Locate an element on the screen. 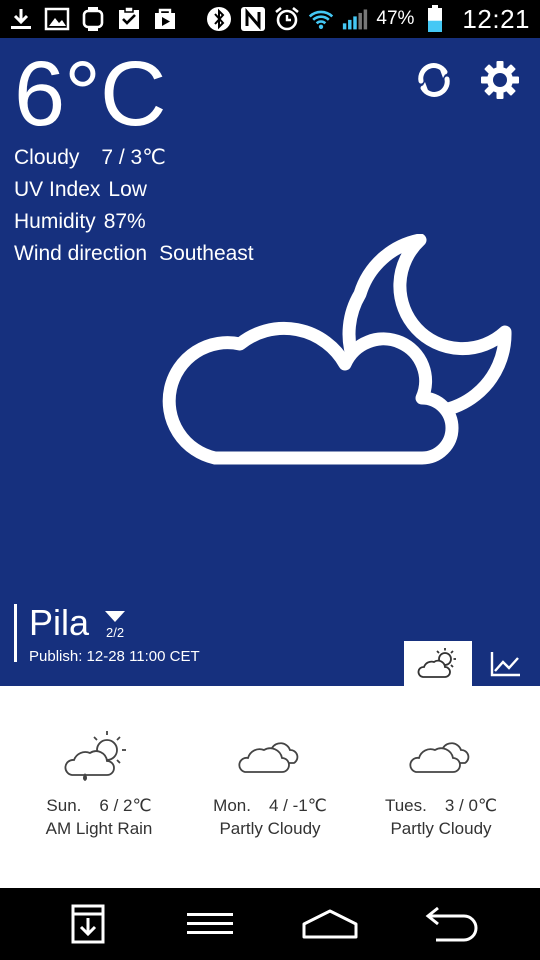 The width and height of the screenshot is (540, 960). line-chart-icon is located at coordinates (505, 663).